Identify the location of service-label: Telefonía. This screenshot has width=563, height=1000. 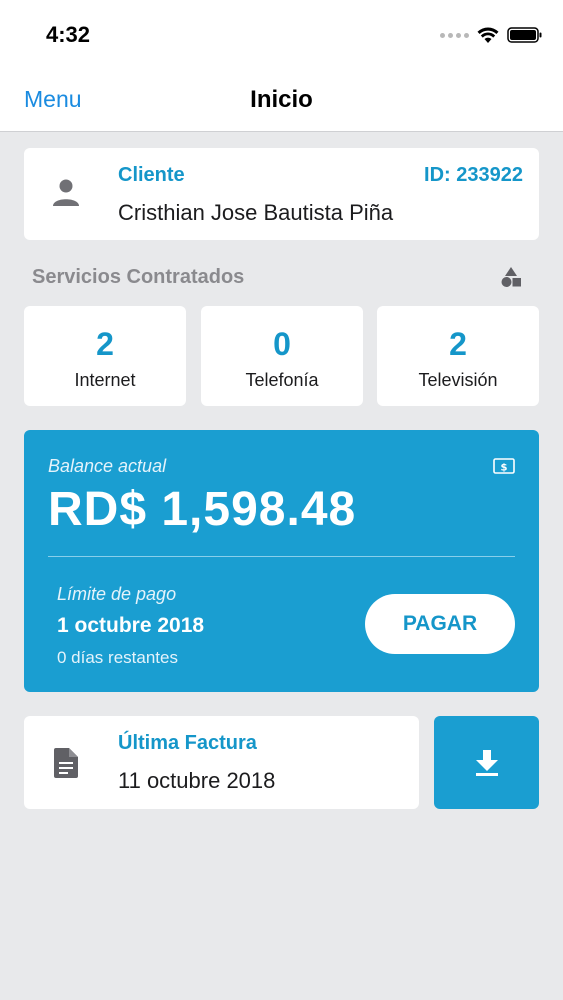
(282, 380).